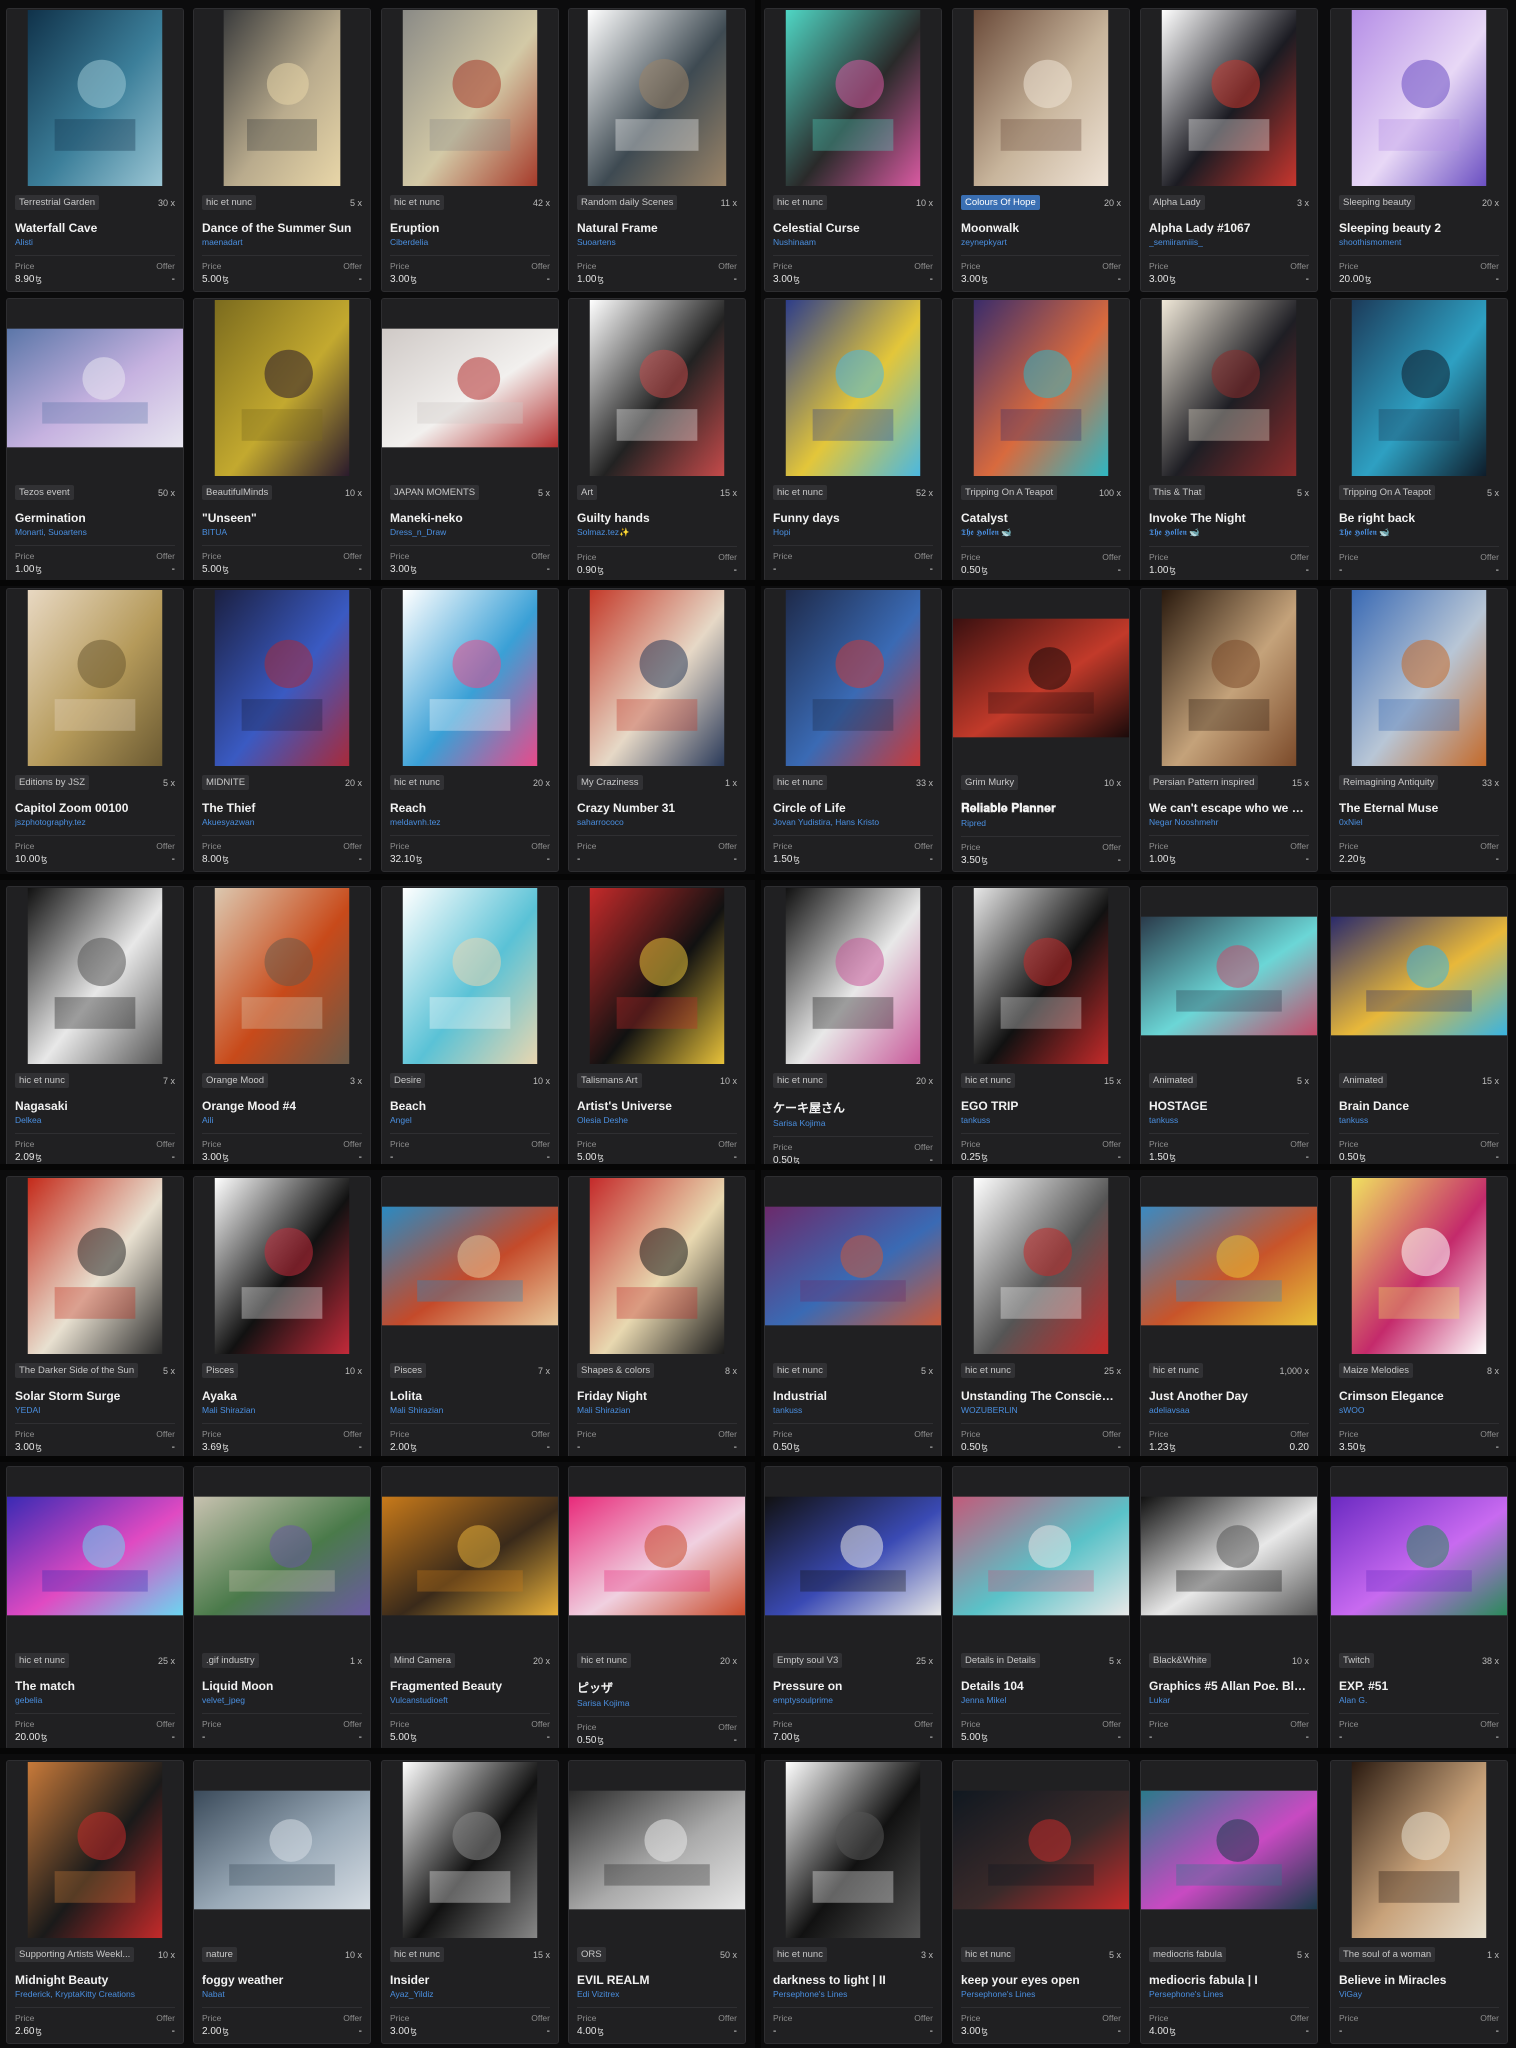 The image size is (1516, 2048). I want to click on artist-link: WOZUBERLIN, so click(1041, 1410).